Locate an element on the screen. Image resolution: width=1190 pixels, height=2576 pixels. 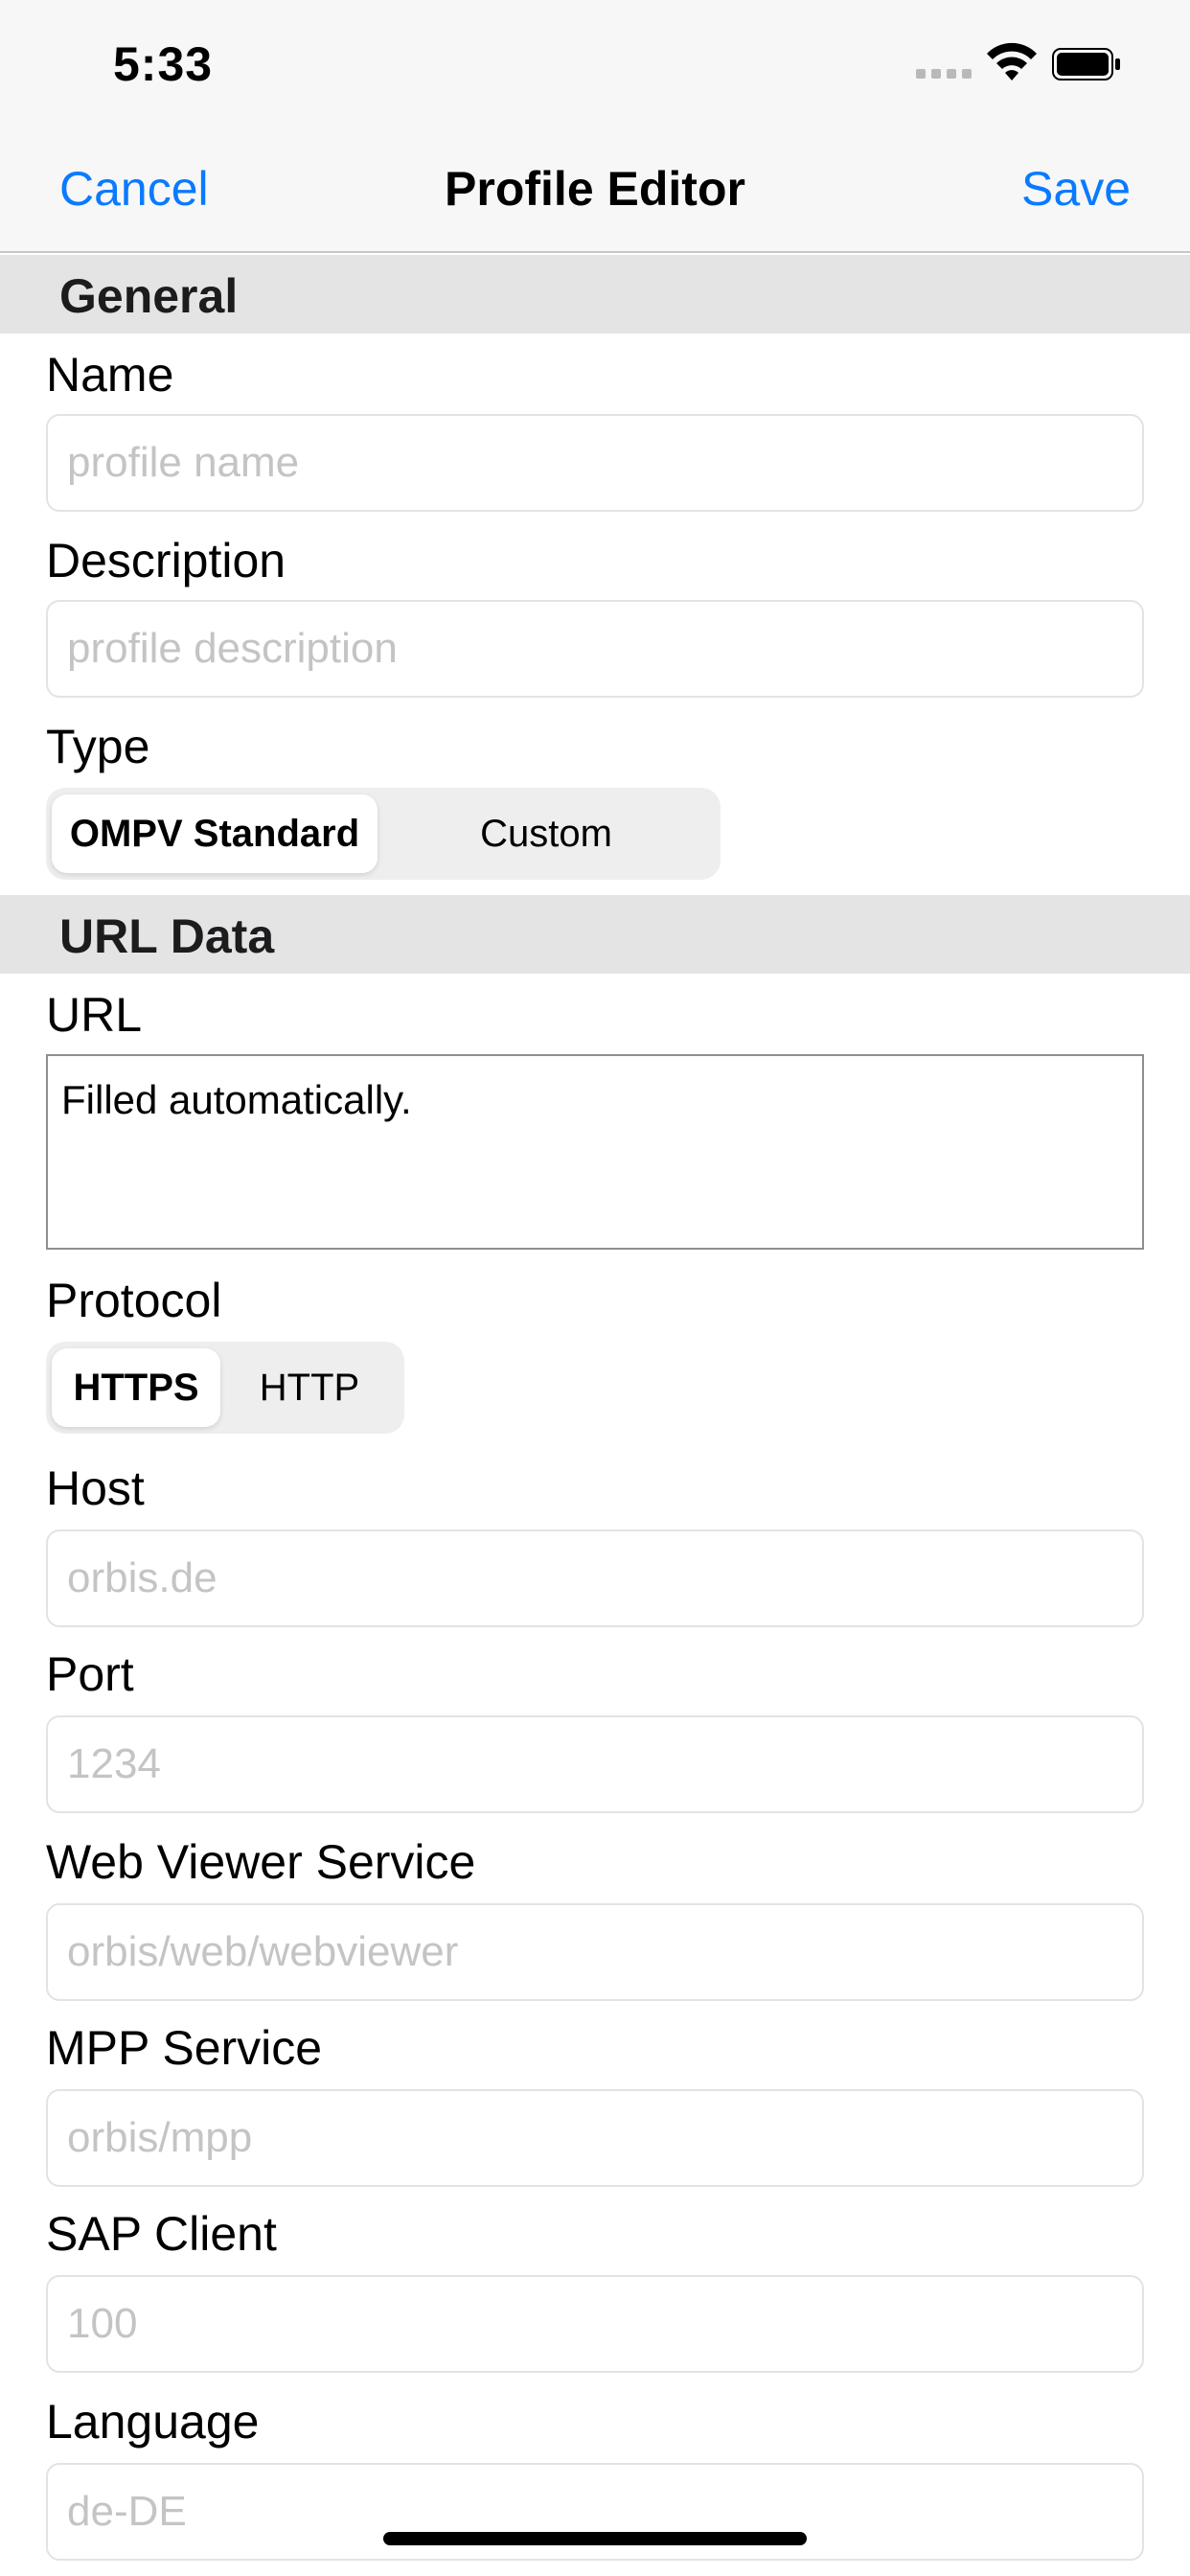
section-header-url-data: URL Data is located at coordinates (595, 934).